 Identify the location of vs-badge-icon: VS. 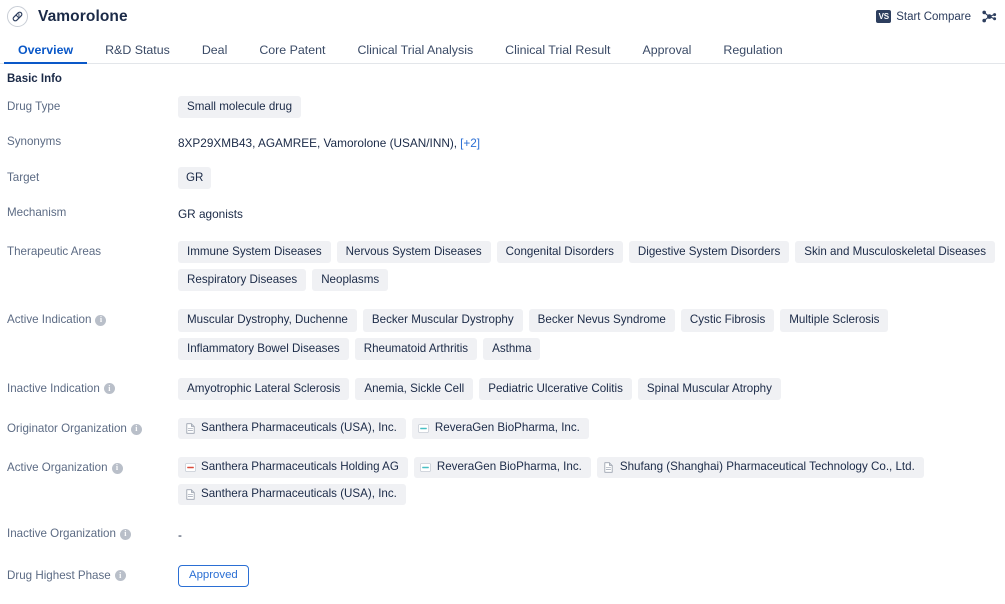
(884, 16).